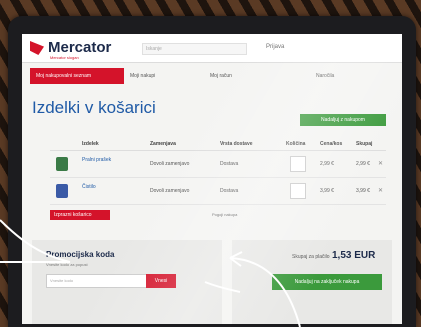 The height and width of the screenshot is (327, 421). What do you see at coordinates (35, 241) in the screenshot?
I see `arrow-left-upper` at bounding box center [35, 241].